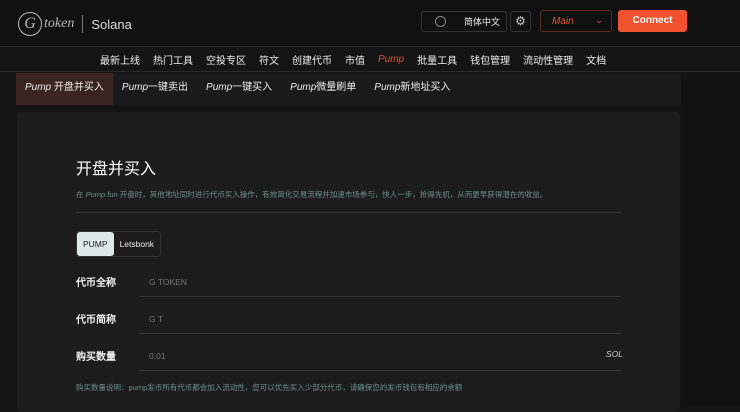  What do you see at coordinates (252, 87) in the screenshot?
I see `tab-label: 一键买入` at bounding box center [252, 87].